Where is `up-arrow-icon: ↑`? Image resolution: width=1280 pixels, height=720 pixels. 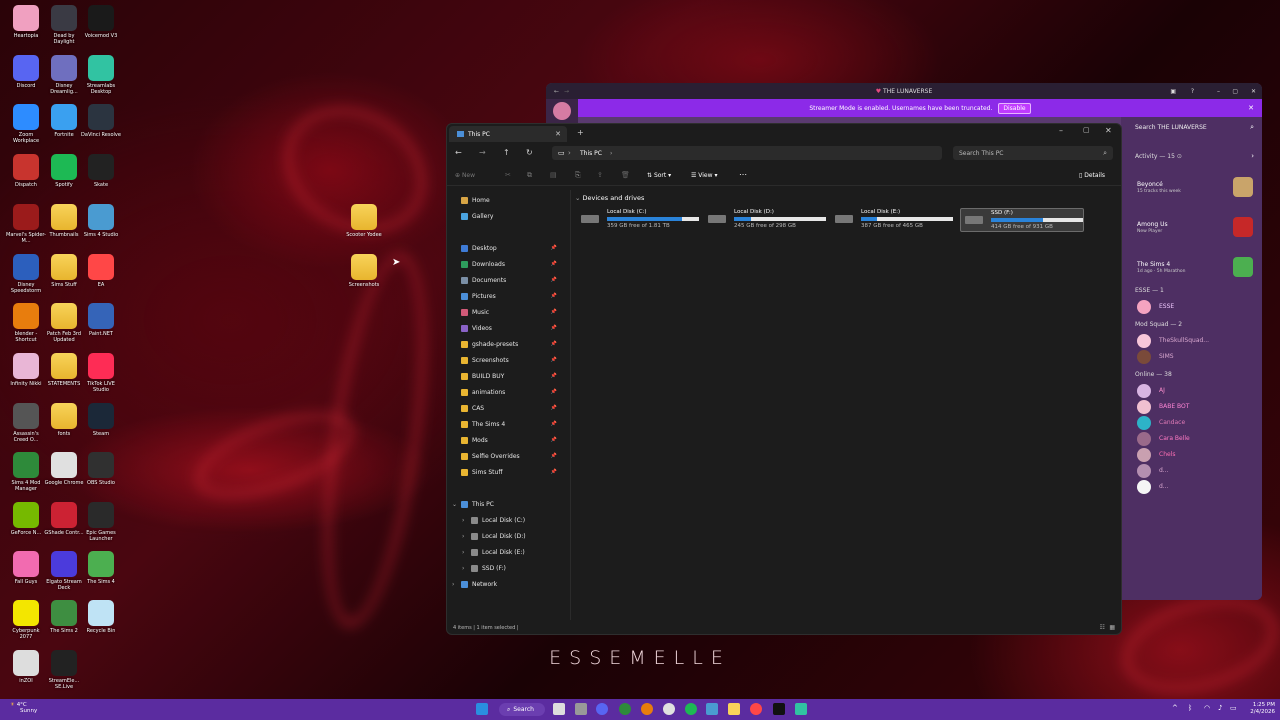 up-arrow-icon: ↑ is located at coordinates (506, 152).